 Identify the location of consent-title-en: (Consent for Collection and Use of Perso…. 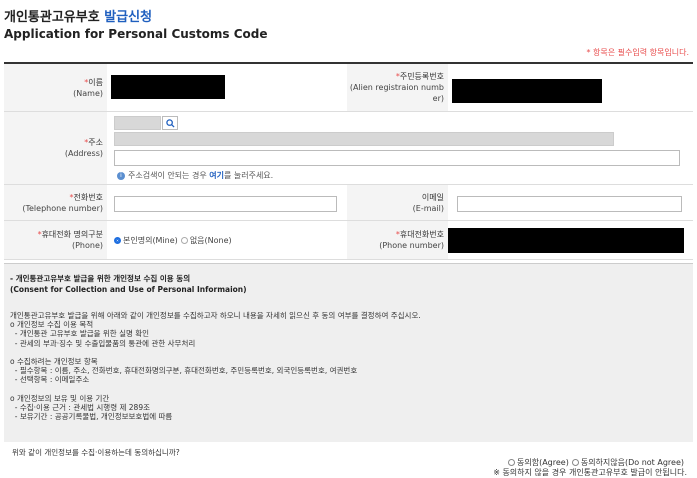
(128, 289).